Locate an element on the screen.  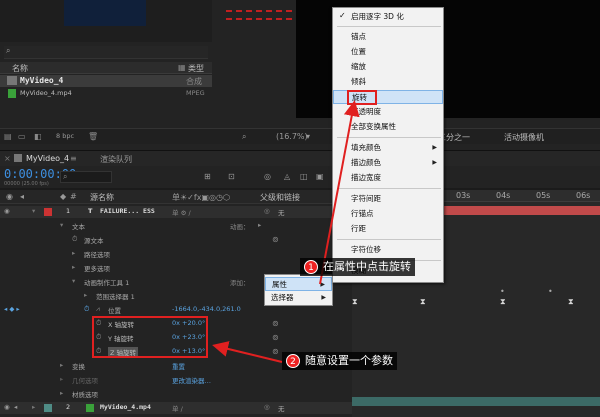
callout-step-1: 1 在属性中点击旋转 is located at coordinates (357, 267).